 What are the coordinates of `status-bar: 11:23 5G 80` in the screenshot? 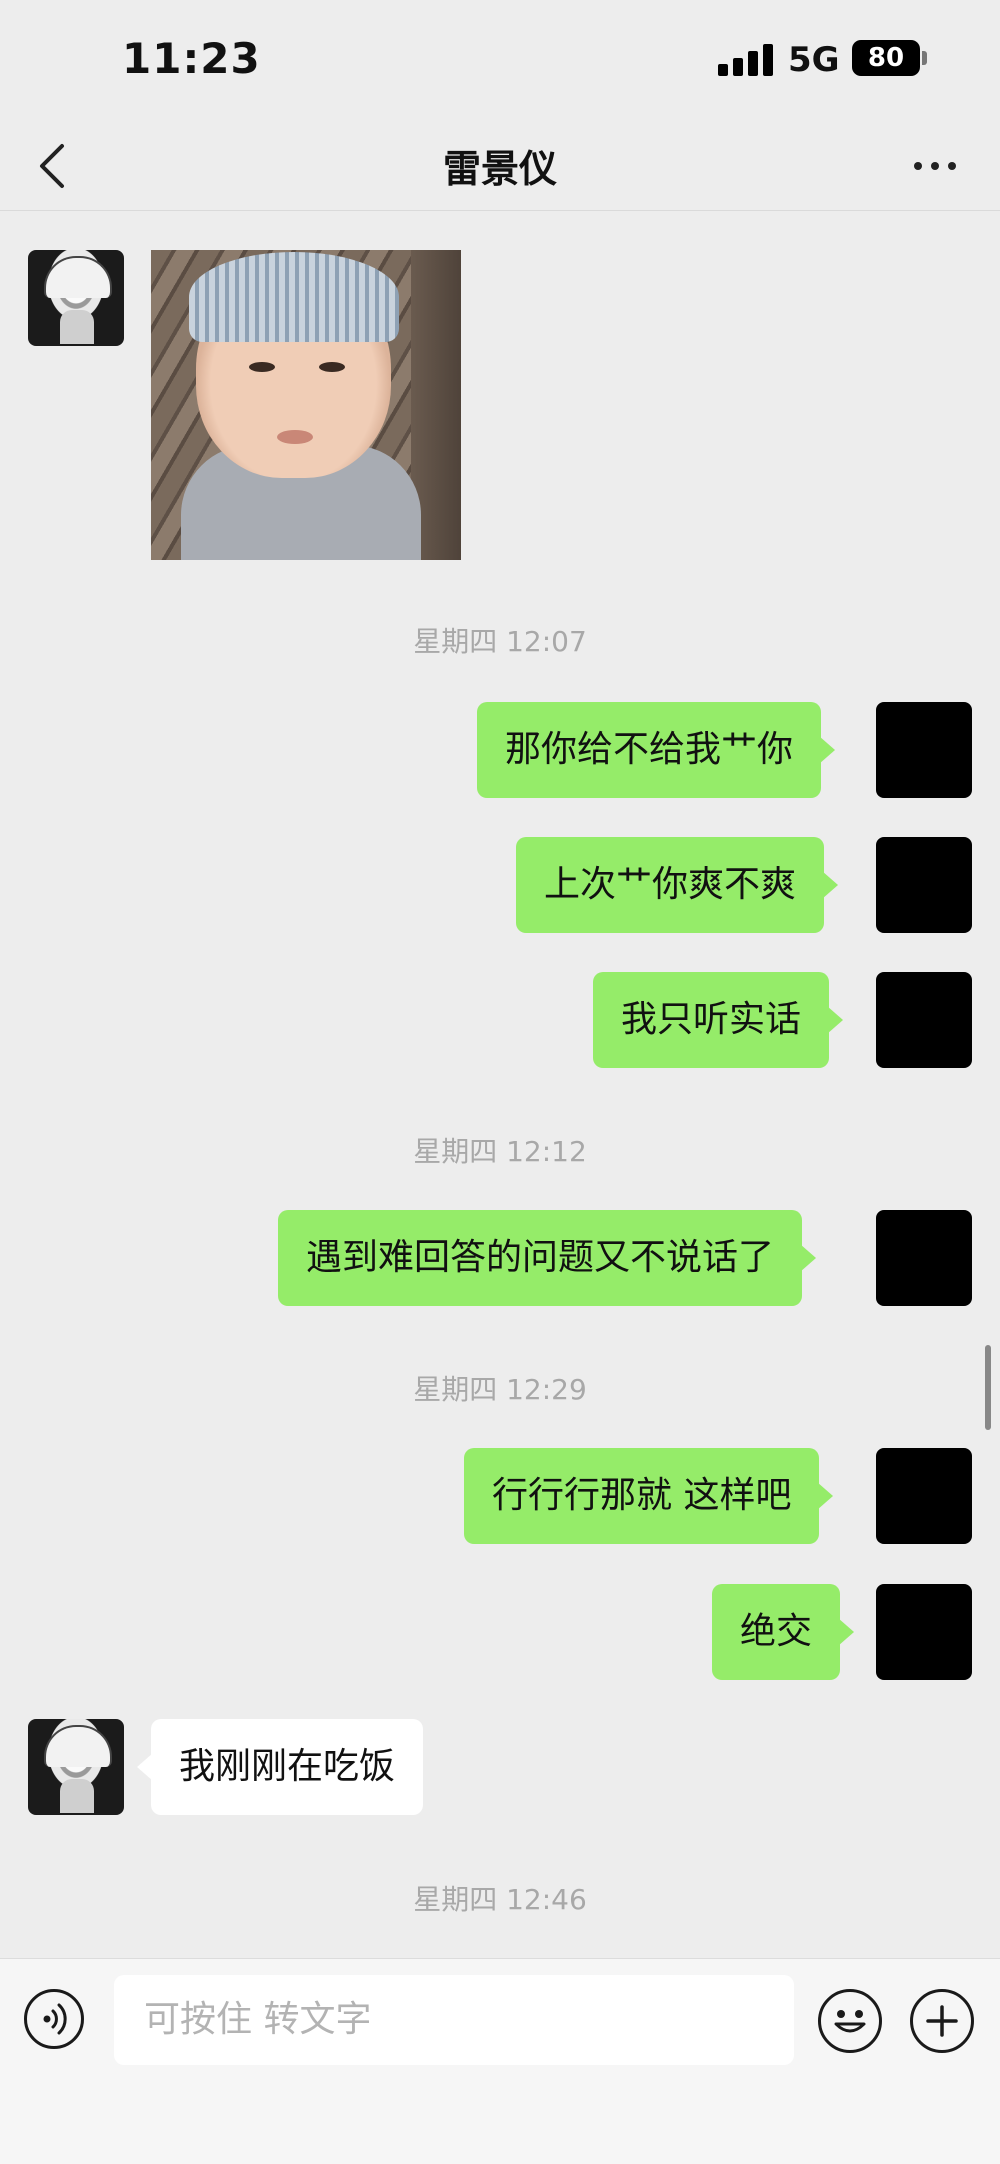 It's located at (500, 60).